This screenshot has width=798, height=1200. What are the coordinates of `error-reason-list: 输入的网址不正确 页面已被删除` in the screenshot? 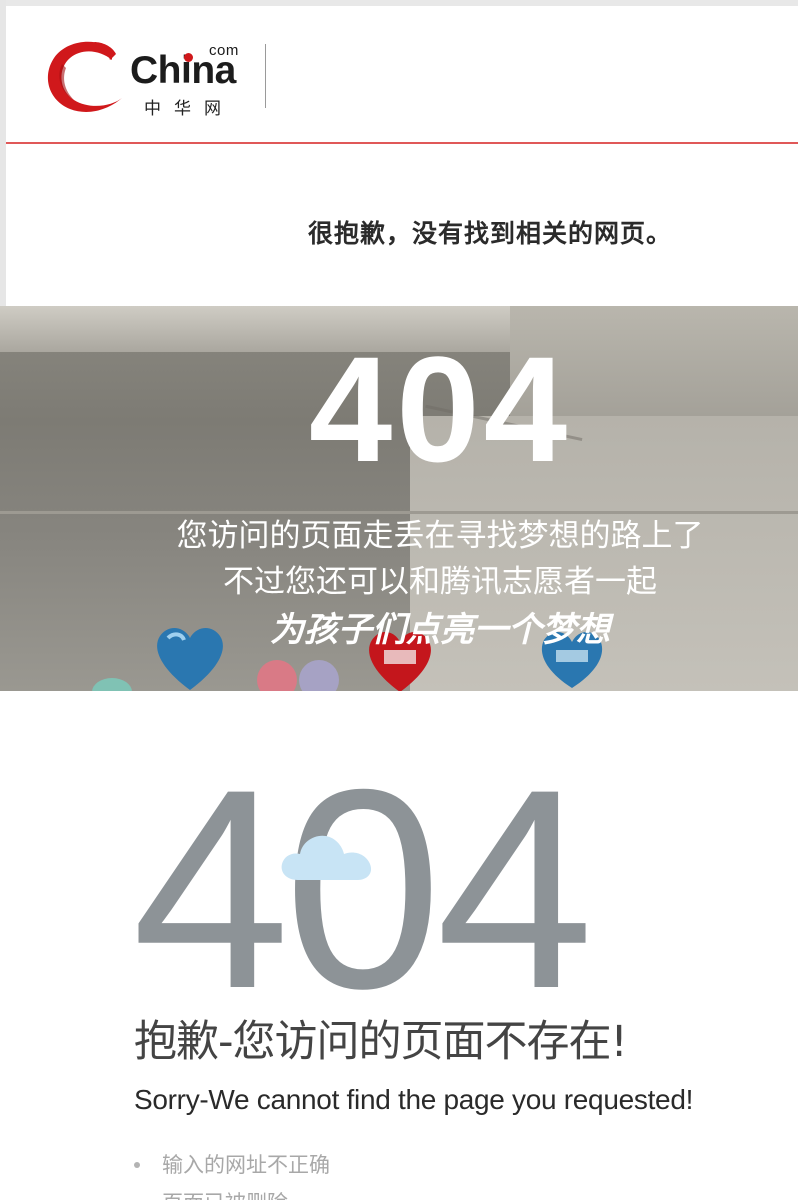 It's located at (232, 1173).